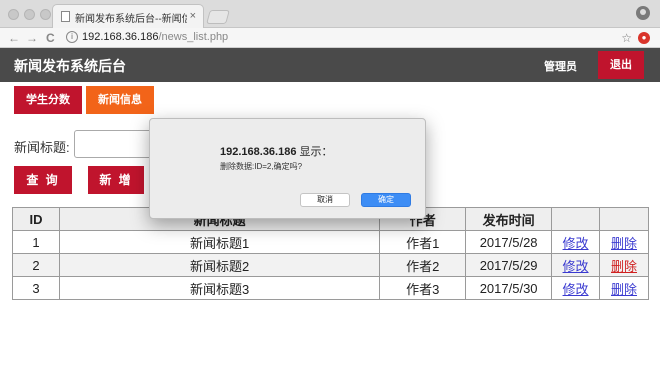 The width and height of the screenshot is (660, 380). I want to click on extension-icon: ●, so click(644, 38).